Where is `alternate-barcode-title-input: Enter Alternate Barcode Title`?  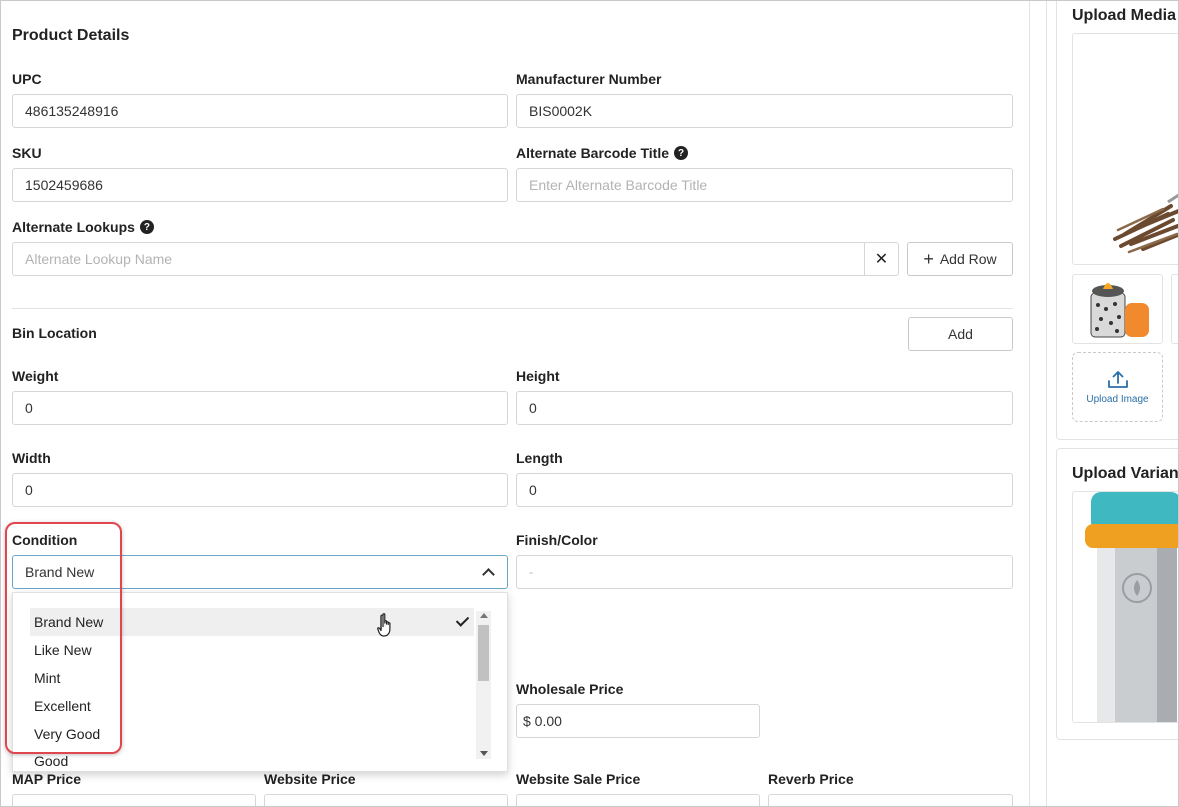 alternate-barcode-title-input: Enter Alternate Barcode Title is located at coordinates (764, 185).